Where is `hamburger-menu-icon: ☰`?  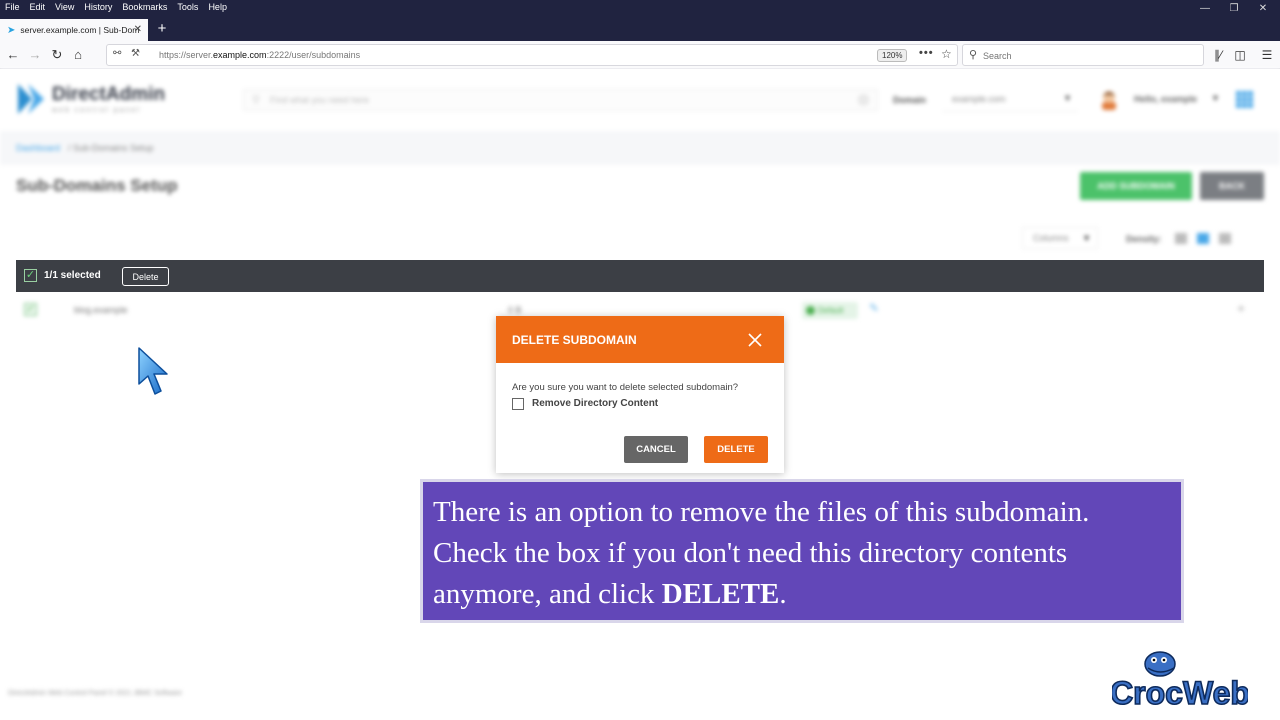
hamburger-menu-icon: ☰ is located at coordinates (1267, 55).